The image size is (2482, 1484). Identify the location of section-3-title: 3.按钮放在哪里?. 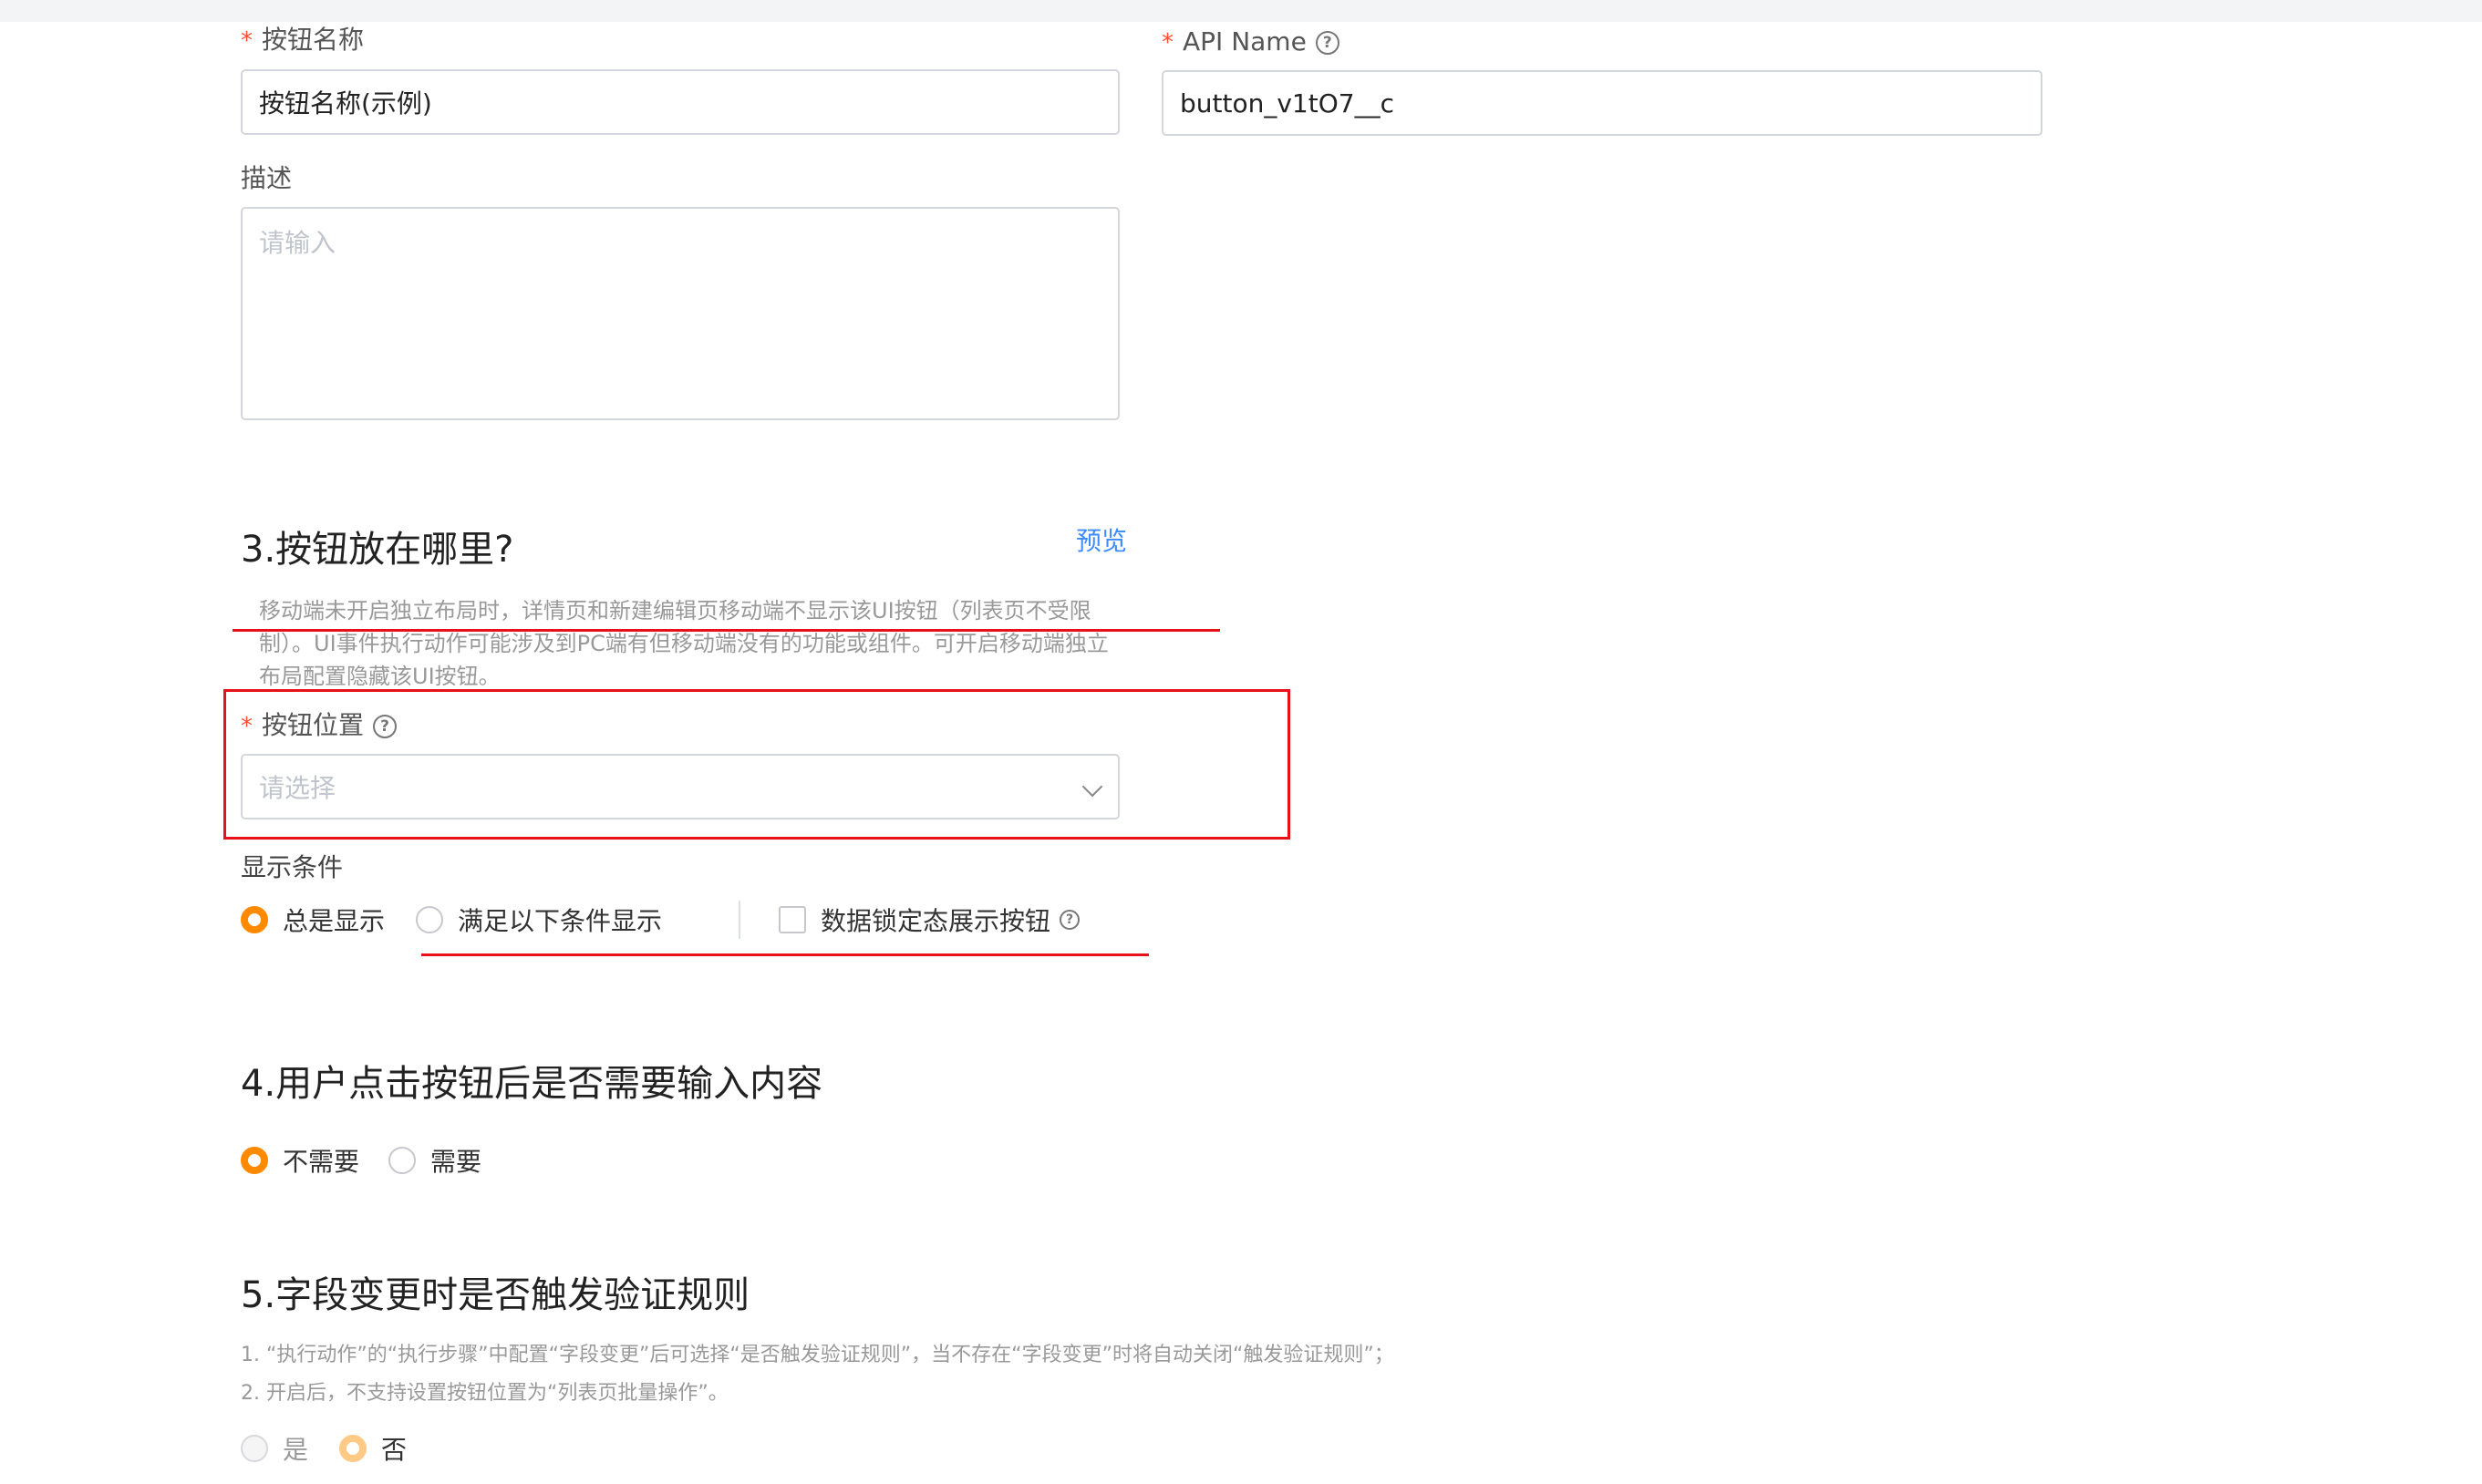
(377, 550).